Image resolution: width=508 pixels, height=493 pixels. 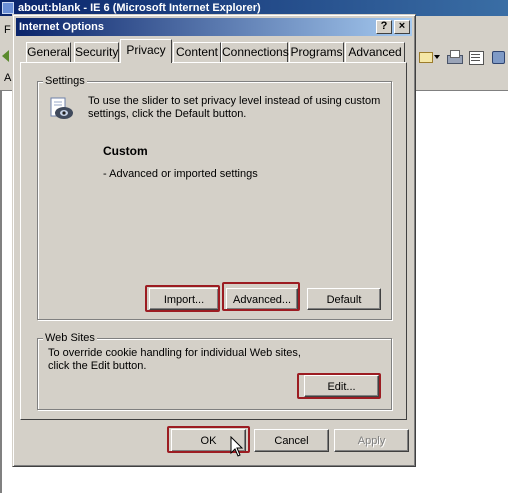 What do you see at coordinates (146, 51) in the screenshot?
I see `tab-privacy: Privacy` at bounding box center [146, 51].